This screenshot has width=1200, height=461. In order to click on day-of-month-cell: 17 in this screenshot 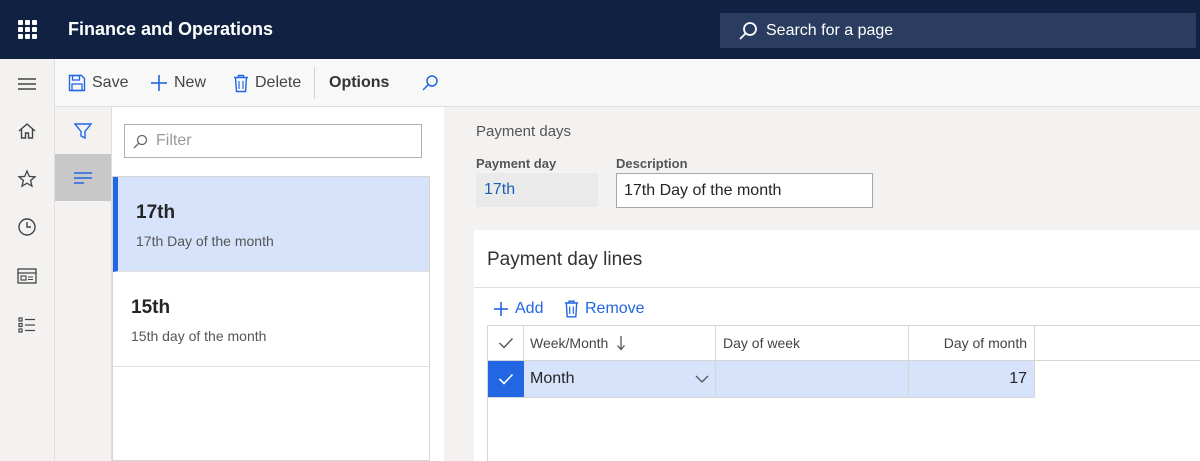, I will do `click(972, 379)`.